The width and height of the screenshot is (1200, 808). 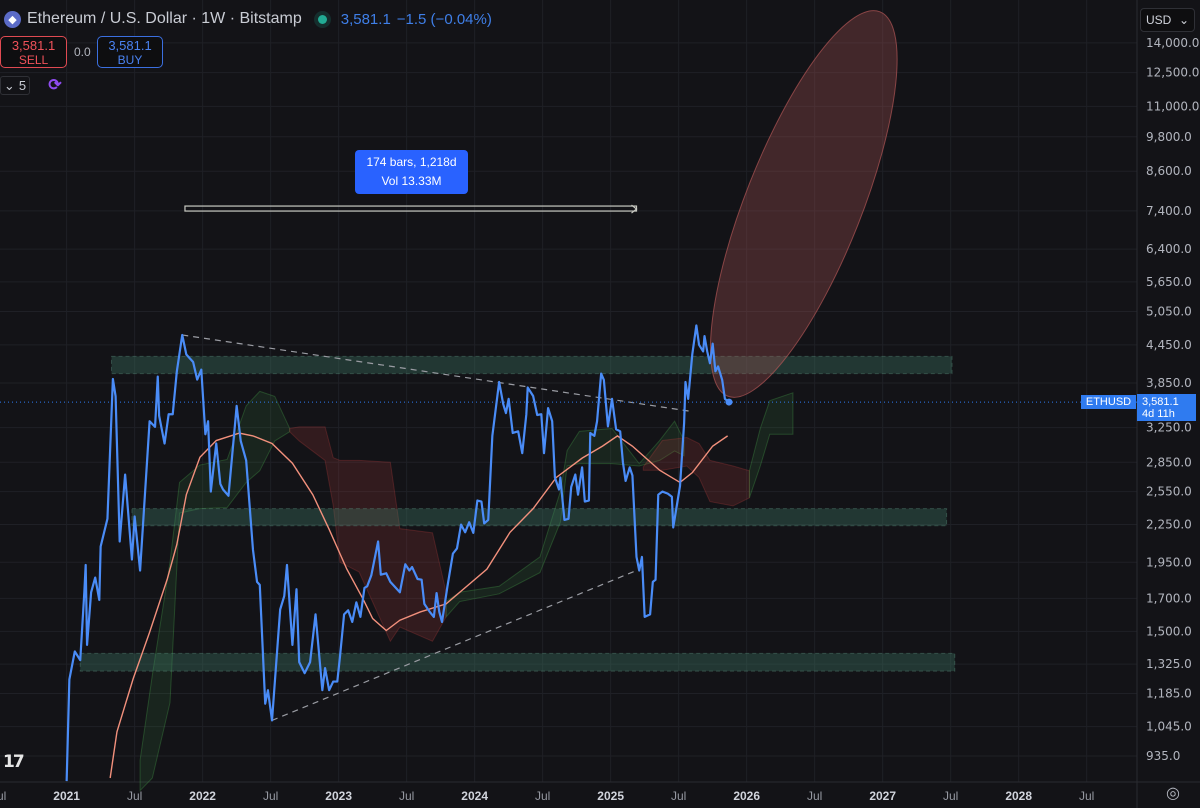 What do you see at coordinates (82, 52) in the screenshot?
I see `spread-value: 0.0` at bounding box center [82, 52].